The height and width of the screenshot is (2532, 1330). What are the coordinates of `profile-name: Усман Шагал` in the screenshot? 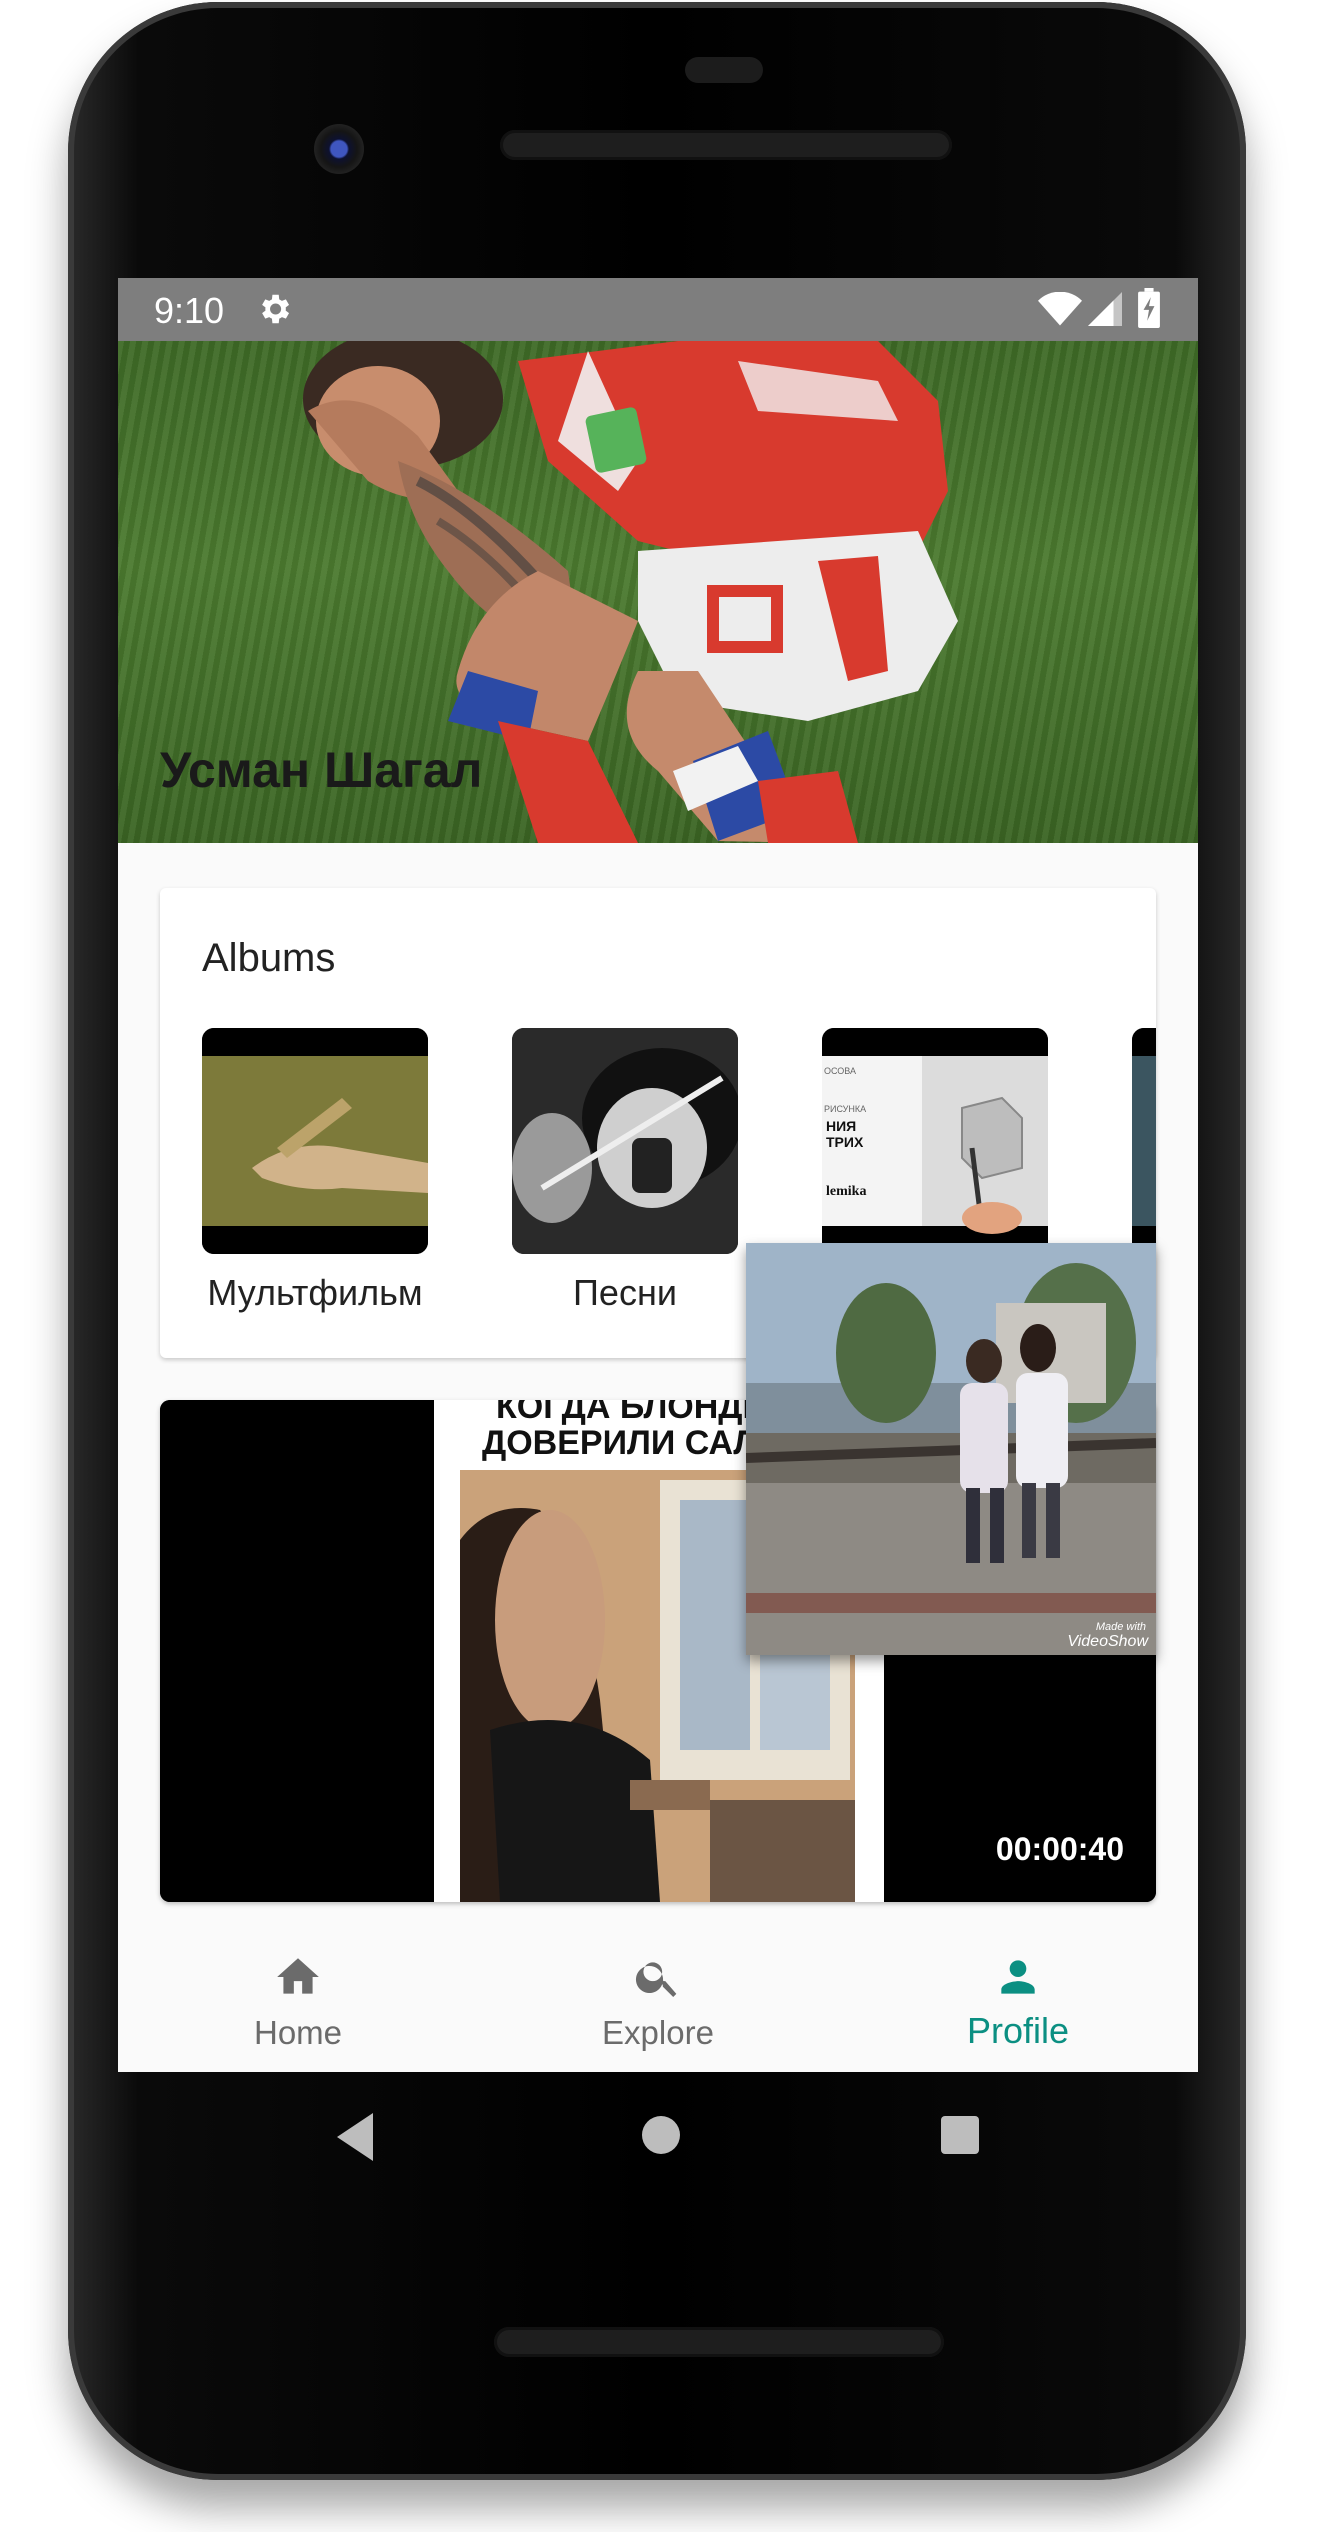 It's located at (321, 770).